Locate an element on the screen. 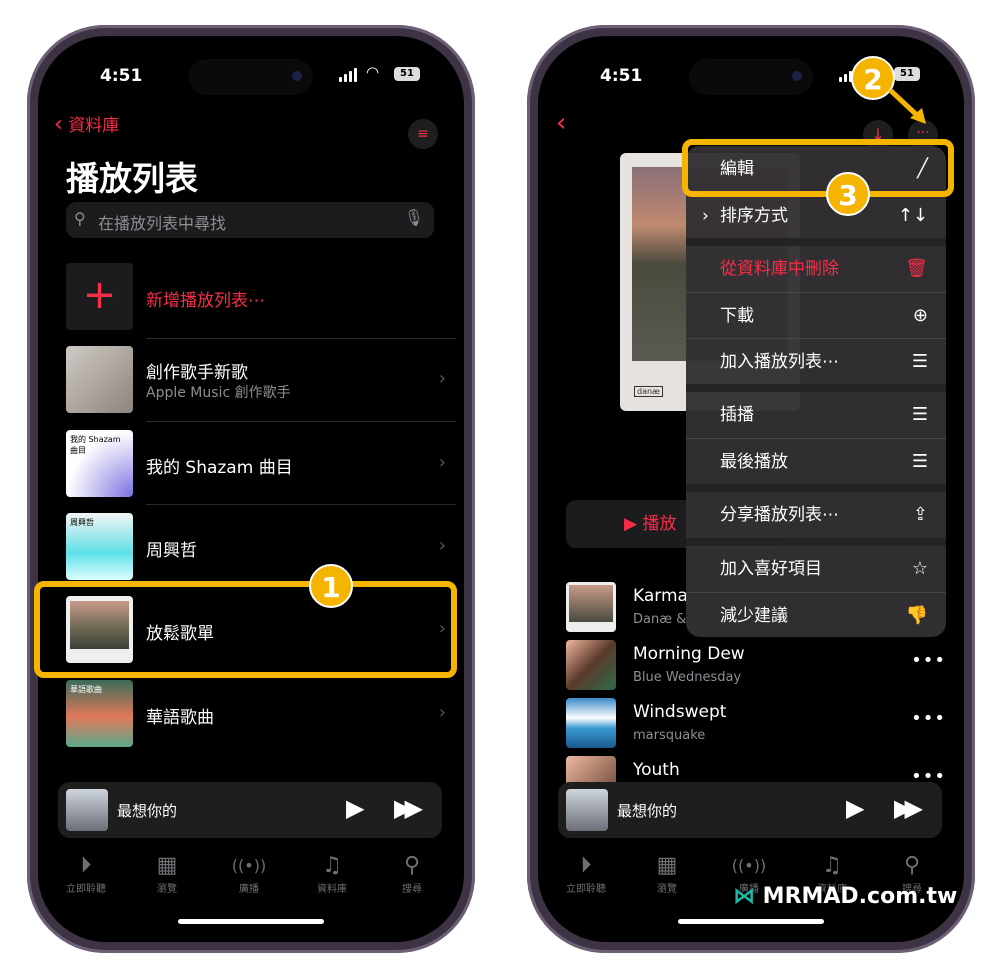 The image size is (1000, 978). menu-item-suggest-less: 減少建議 👎 is located at coordinates (816, 614).